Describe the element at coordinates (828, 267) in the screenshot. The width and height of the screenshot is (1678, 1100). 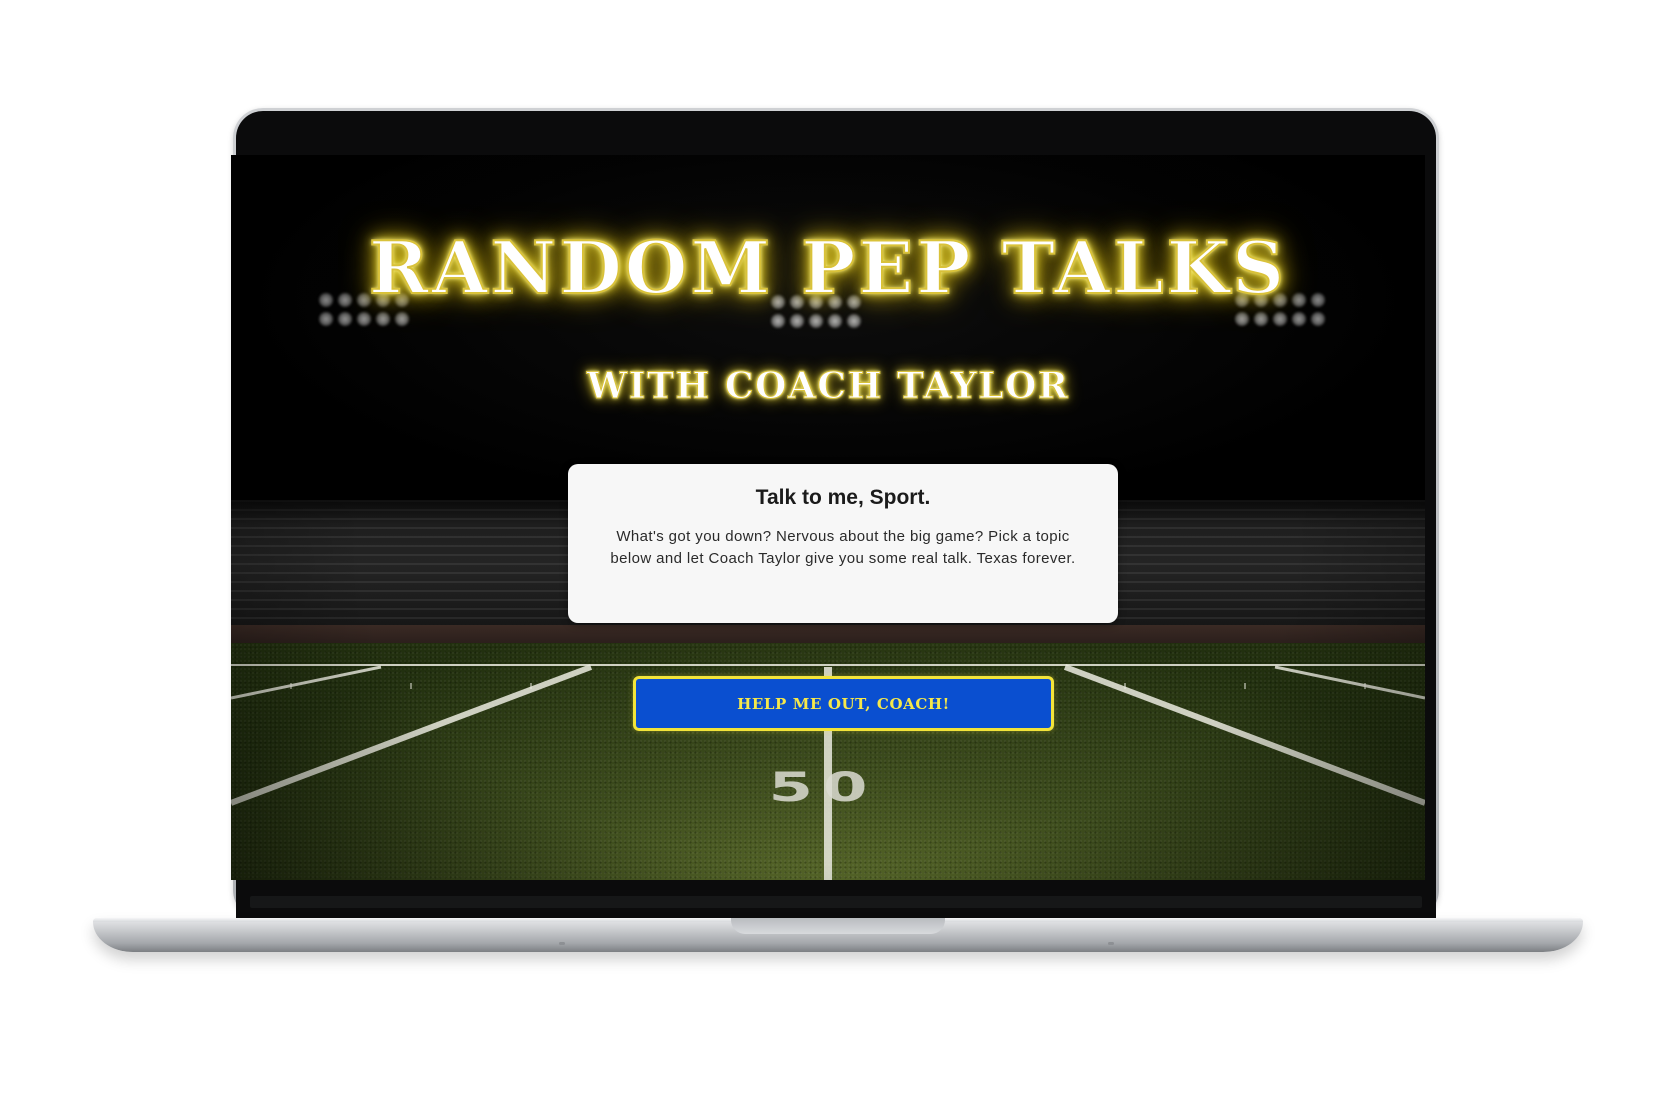
I see `page-title: RANDOM PEP TALKS` at that location.